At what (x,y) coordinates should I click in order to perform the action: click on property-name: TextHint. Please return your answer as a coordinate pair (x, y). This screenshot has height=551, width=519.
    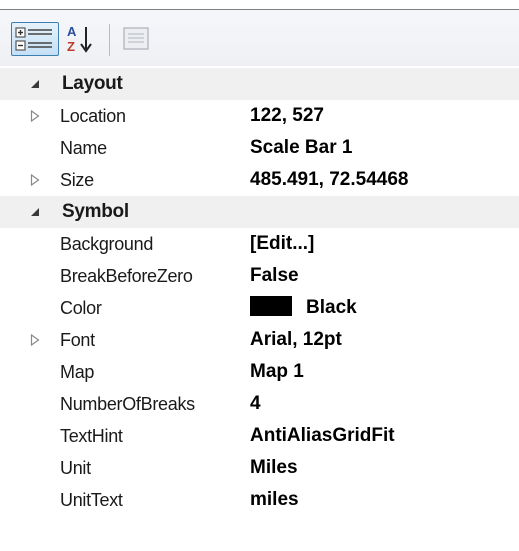
    Looking at the image, I should click on (91, 436).